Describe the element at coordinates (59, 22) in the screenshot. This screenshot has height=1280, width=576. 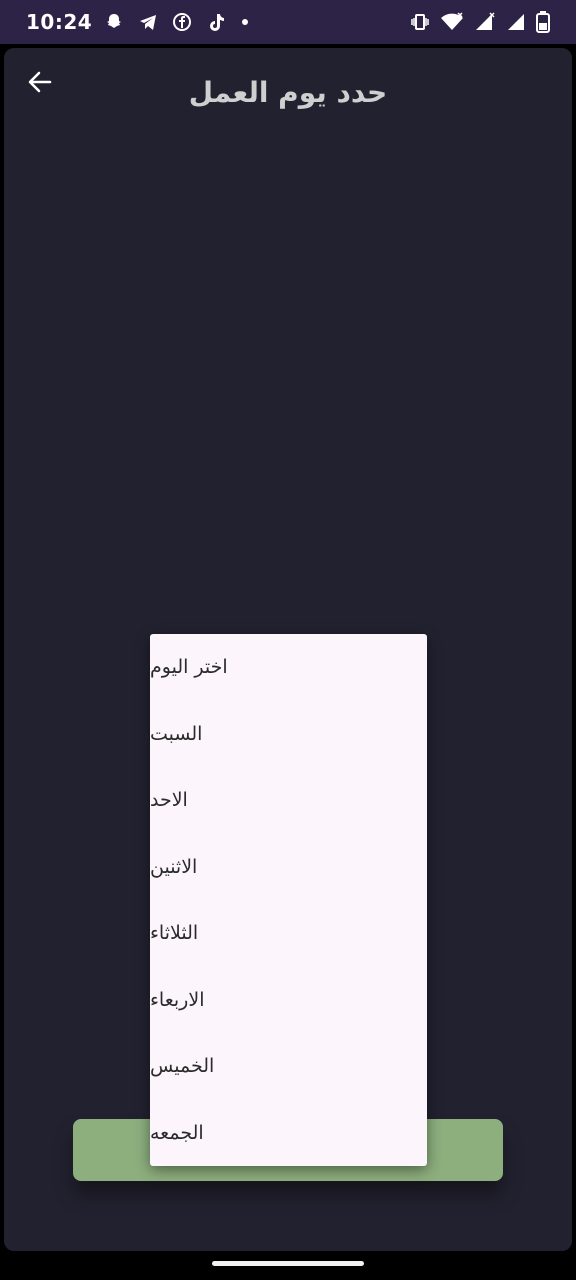
I see `status-time: 10:24` at that location.